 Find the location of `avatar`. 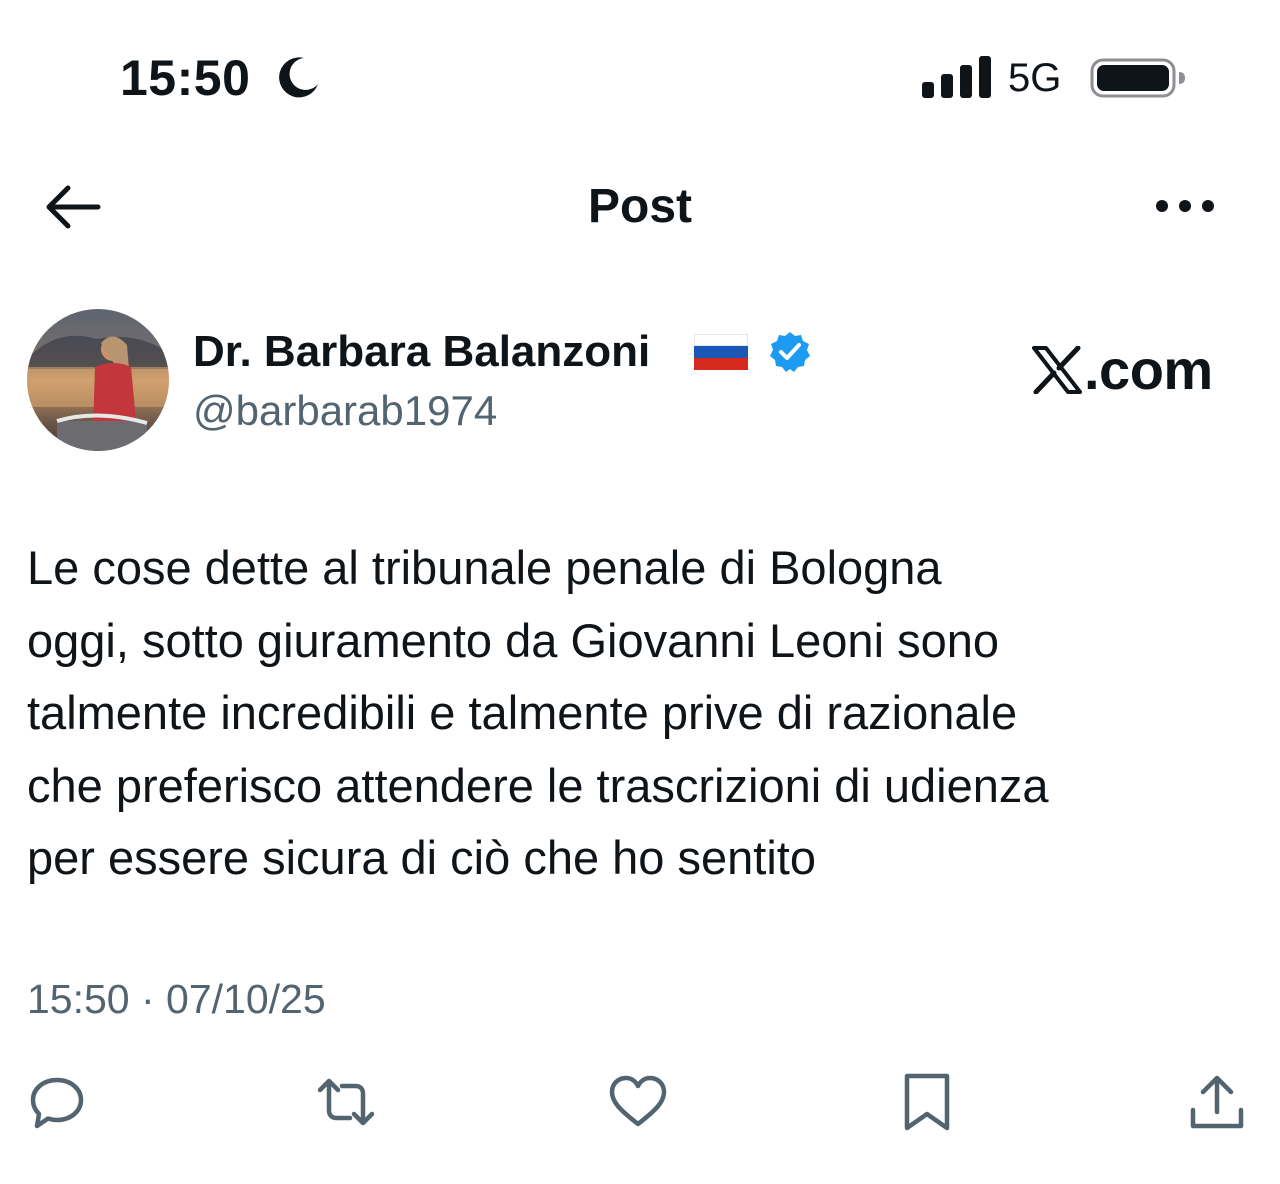

avatar is located at coordinates (98, 380).